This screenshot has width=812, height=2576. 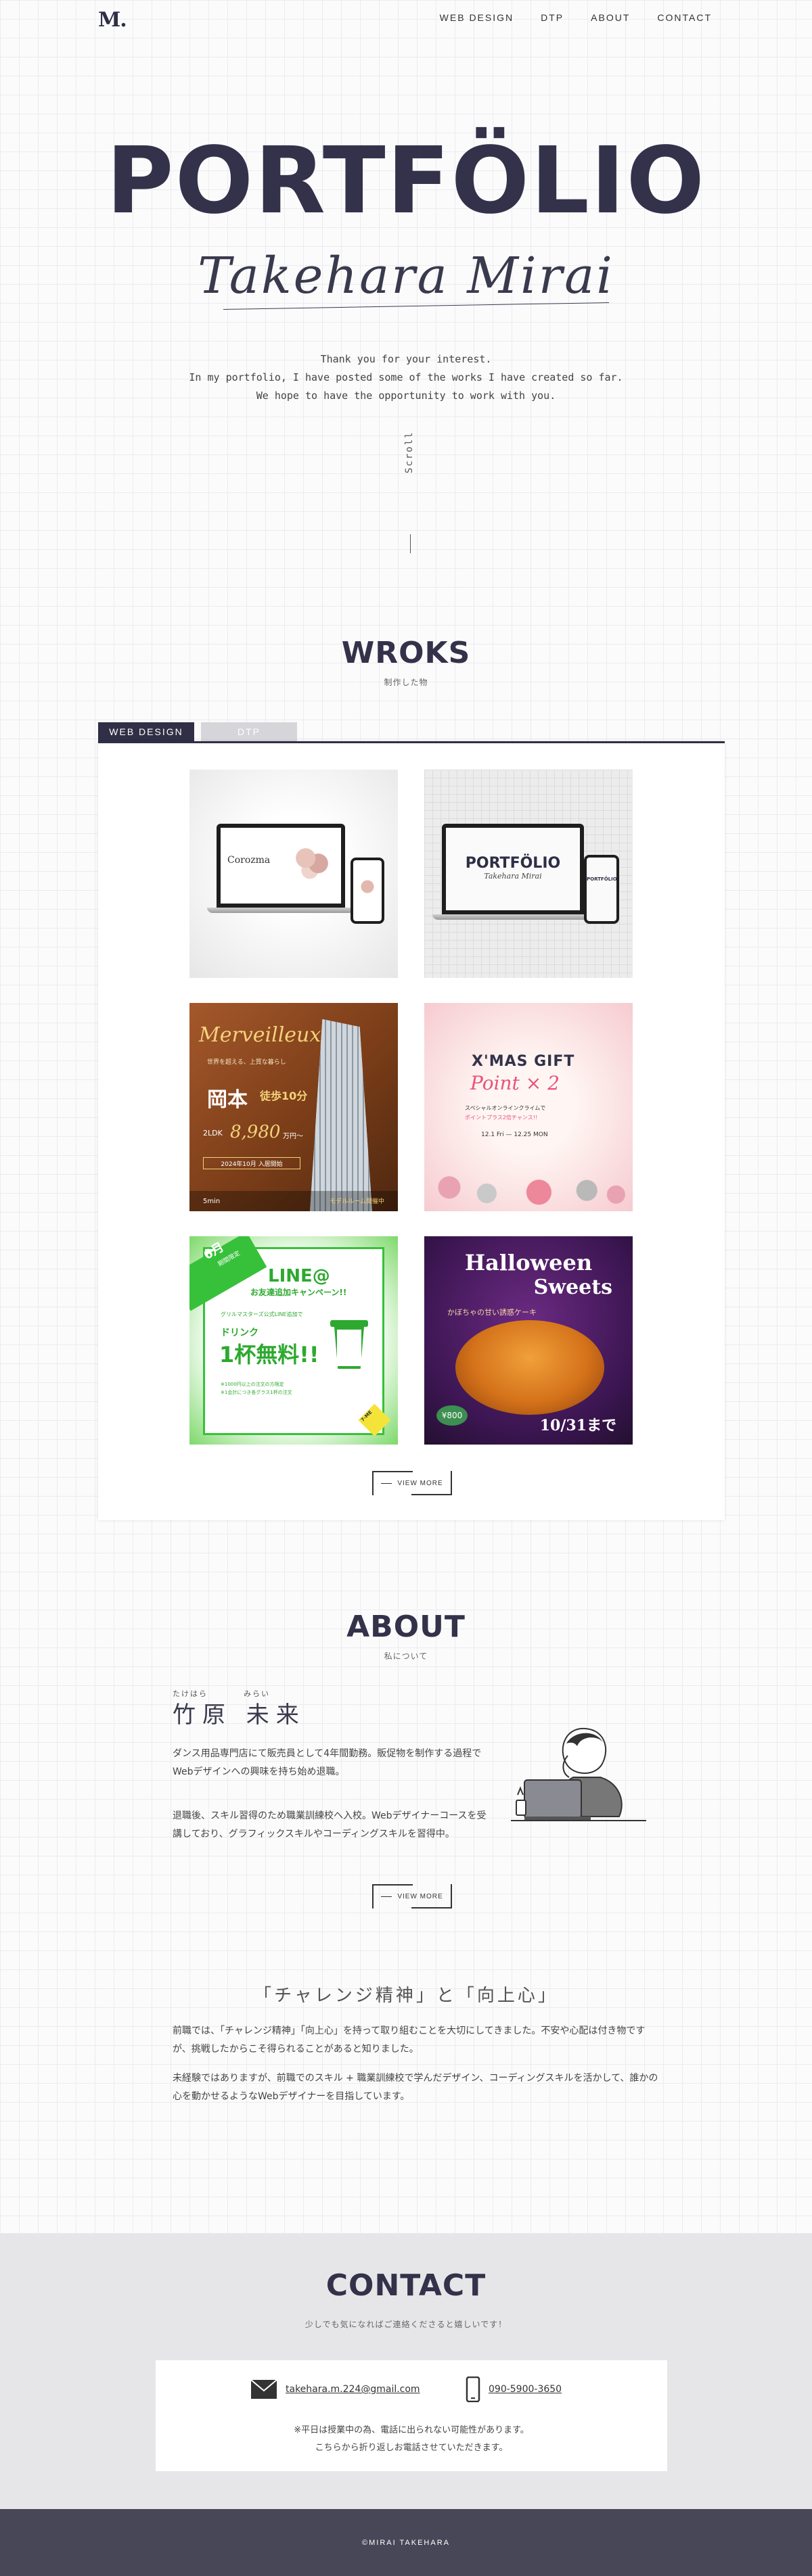 I want to click on scroll-indicator-label: Scroll, so click(x=409, y=452).